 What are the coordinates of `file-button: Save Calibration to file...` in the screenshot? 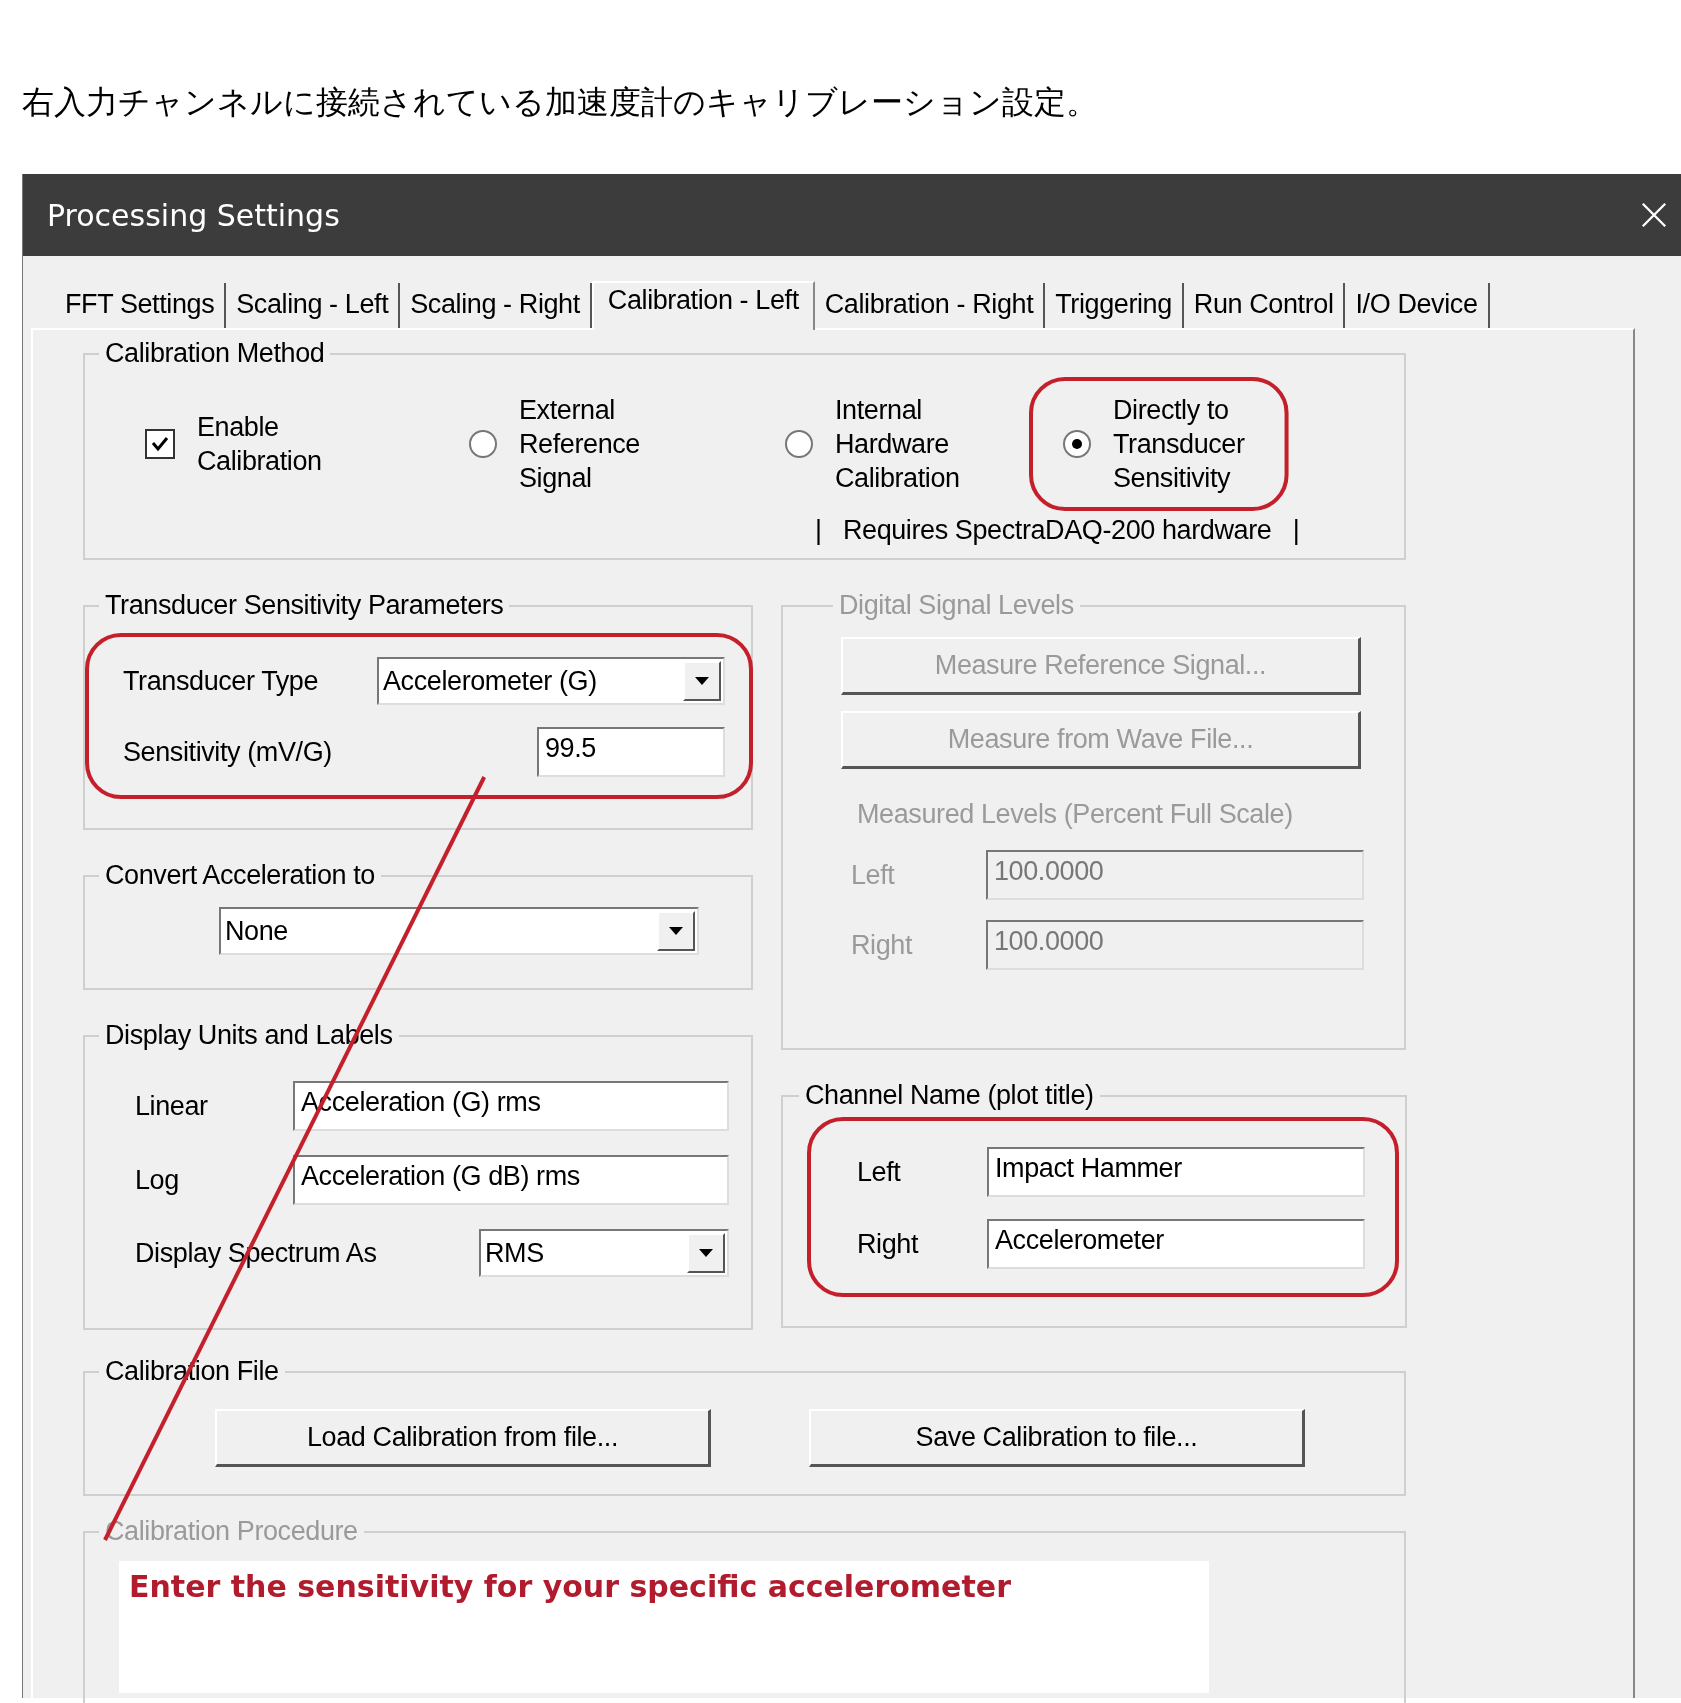 It's located at (1057, 1438).